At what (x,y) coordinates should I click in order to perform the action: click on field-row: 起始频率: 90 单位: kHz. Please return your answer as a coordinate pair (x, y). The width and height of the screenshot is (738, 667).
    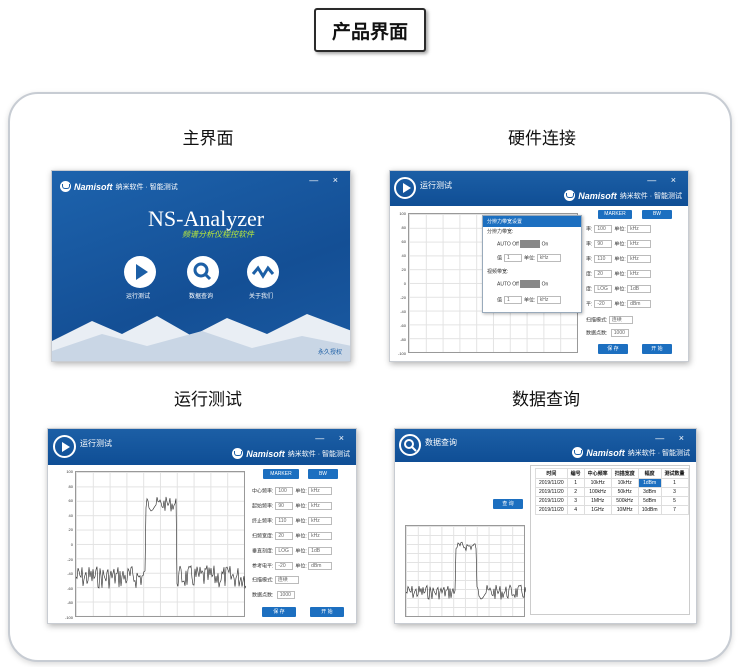
    Looking at the image, I should click on (292, 506).